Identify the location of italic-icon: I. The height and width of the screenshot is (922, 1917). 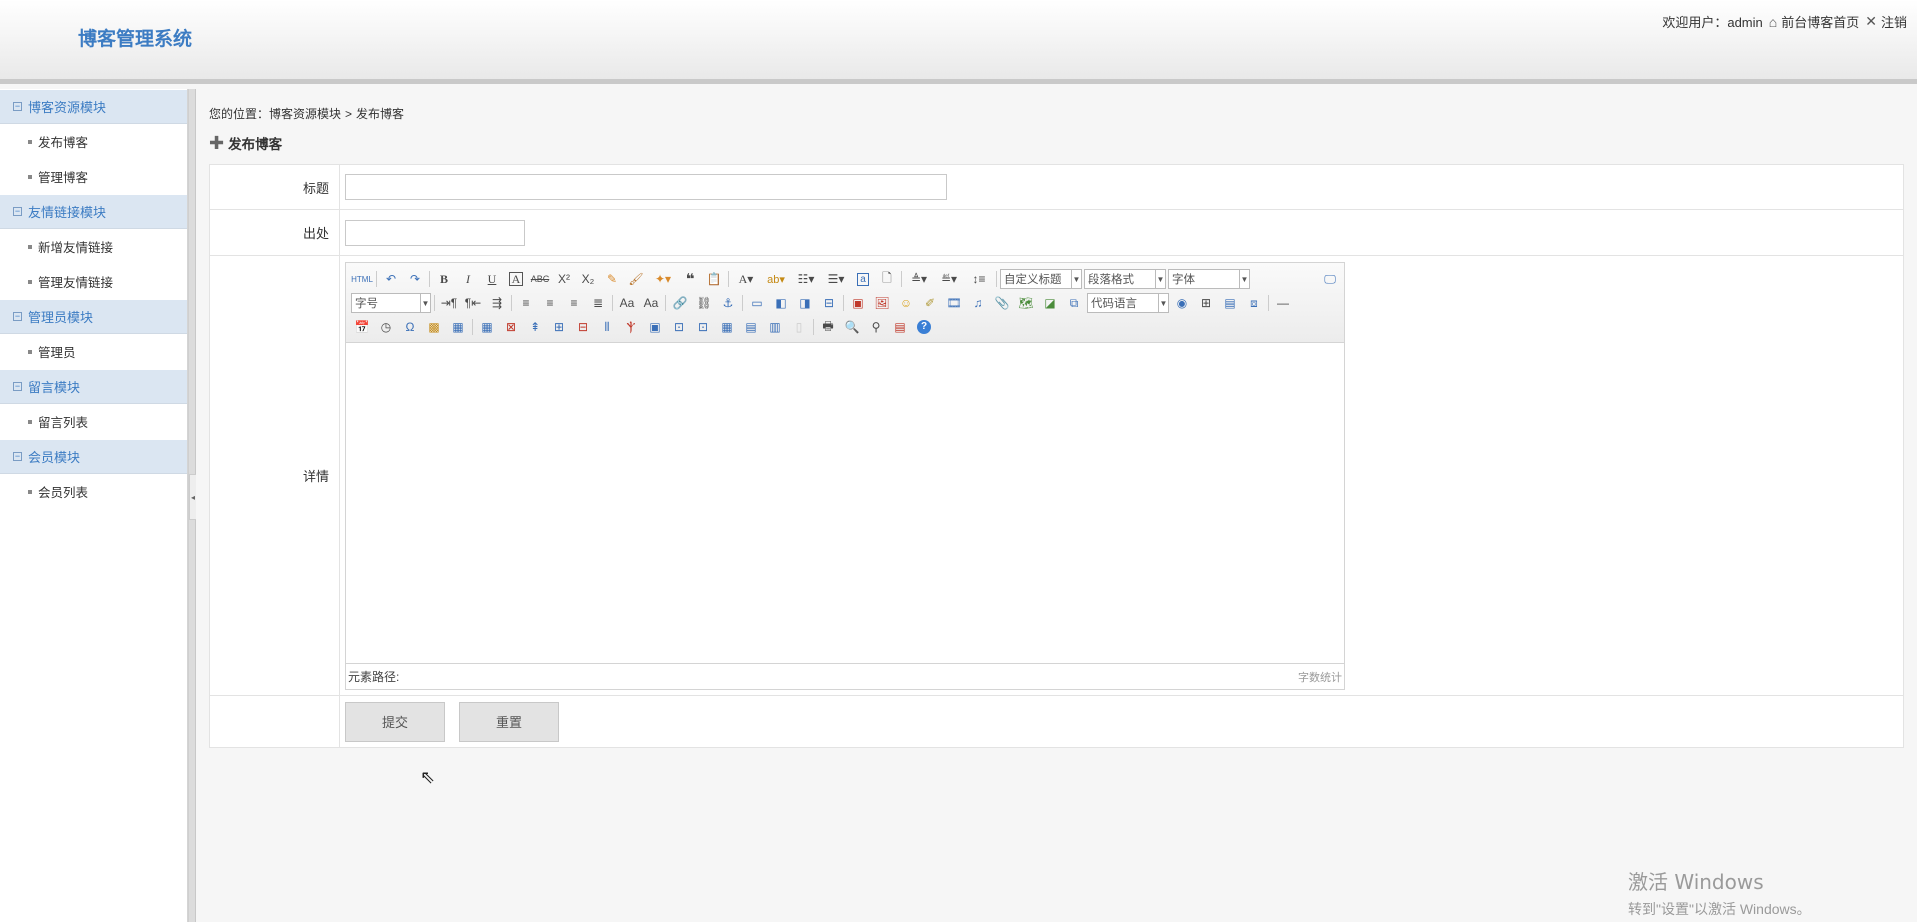
(468, 279).